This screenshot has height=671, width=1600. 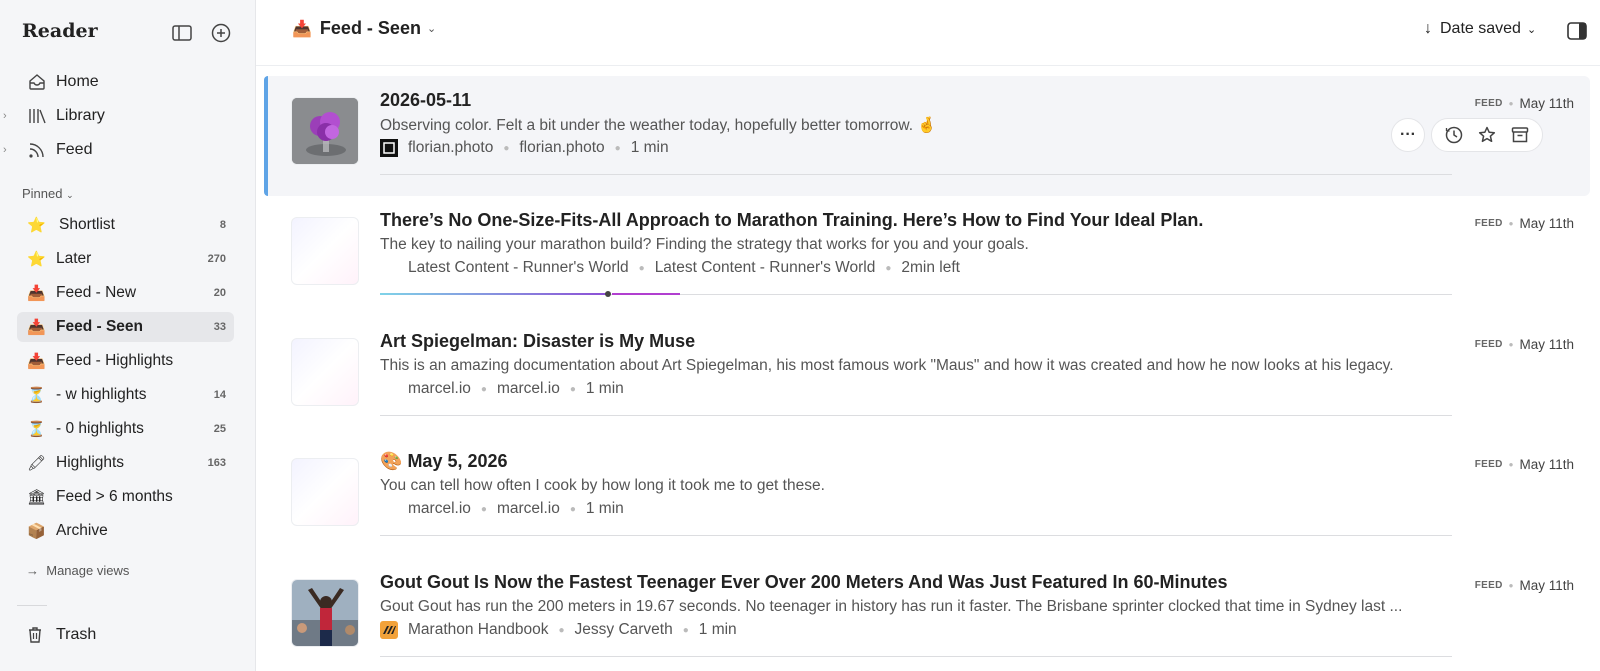 What do you see at coordinates (37, 116) in the screenshot?
I see `library-icon` at bounding box center [37, 116].